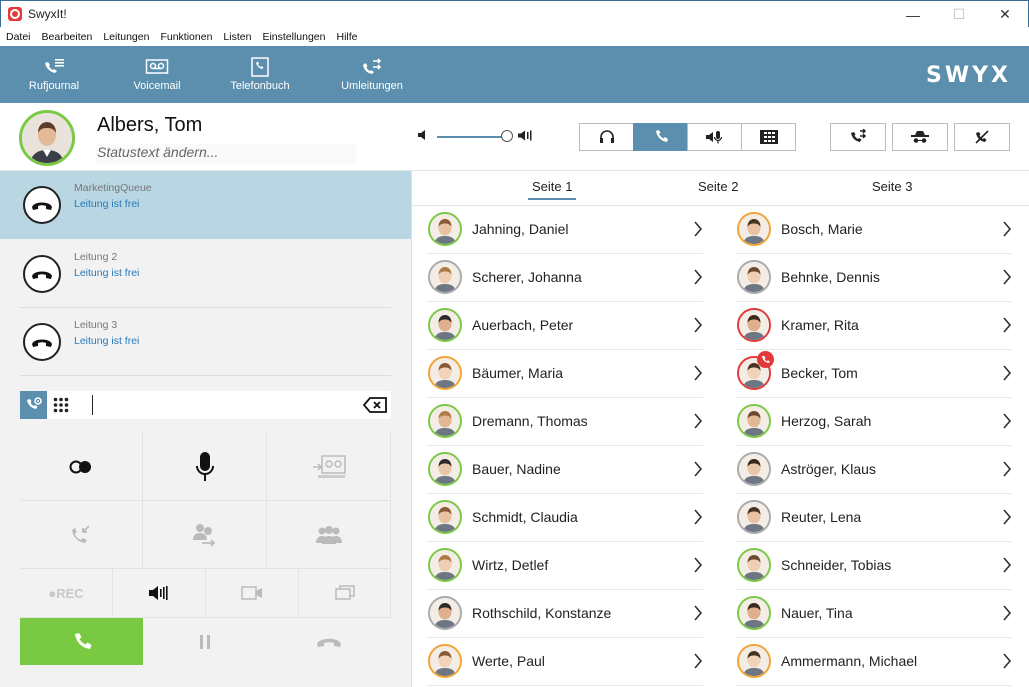 This screenshot has width=1029, height=687. What do you see at coordinates (81, 641) in the screenshot?
I see `call-button` at bounding box center [81, 641].